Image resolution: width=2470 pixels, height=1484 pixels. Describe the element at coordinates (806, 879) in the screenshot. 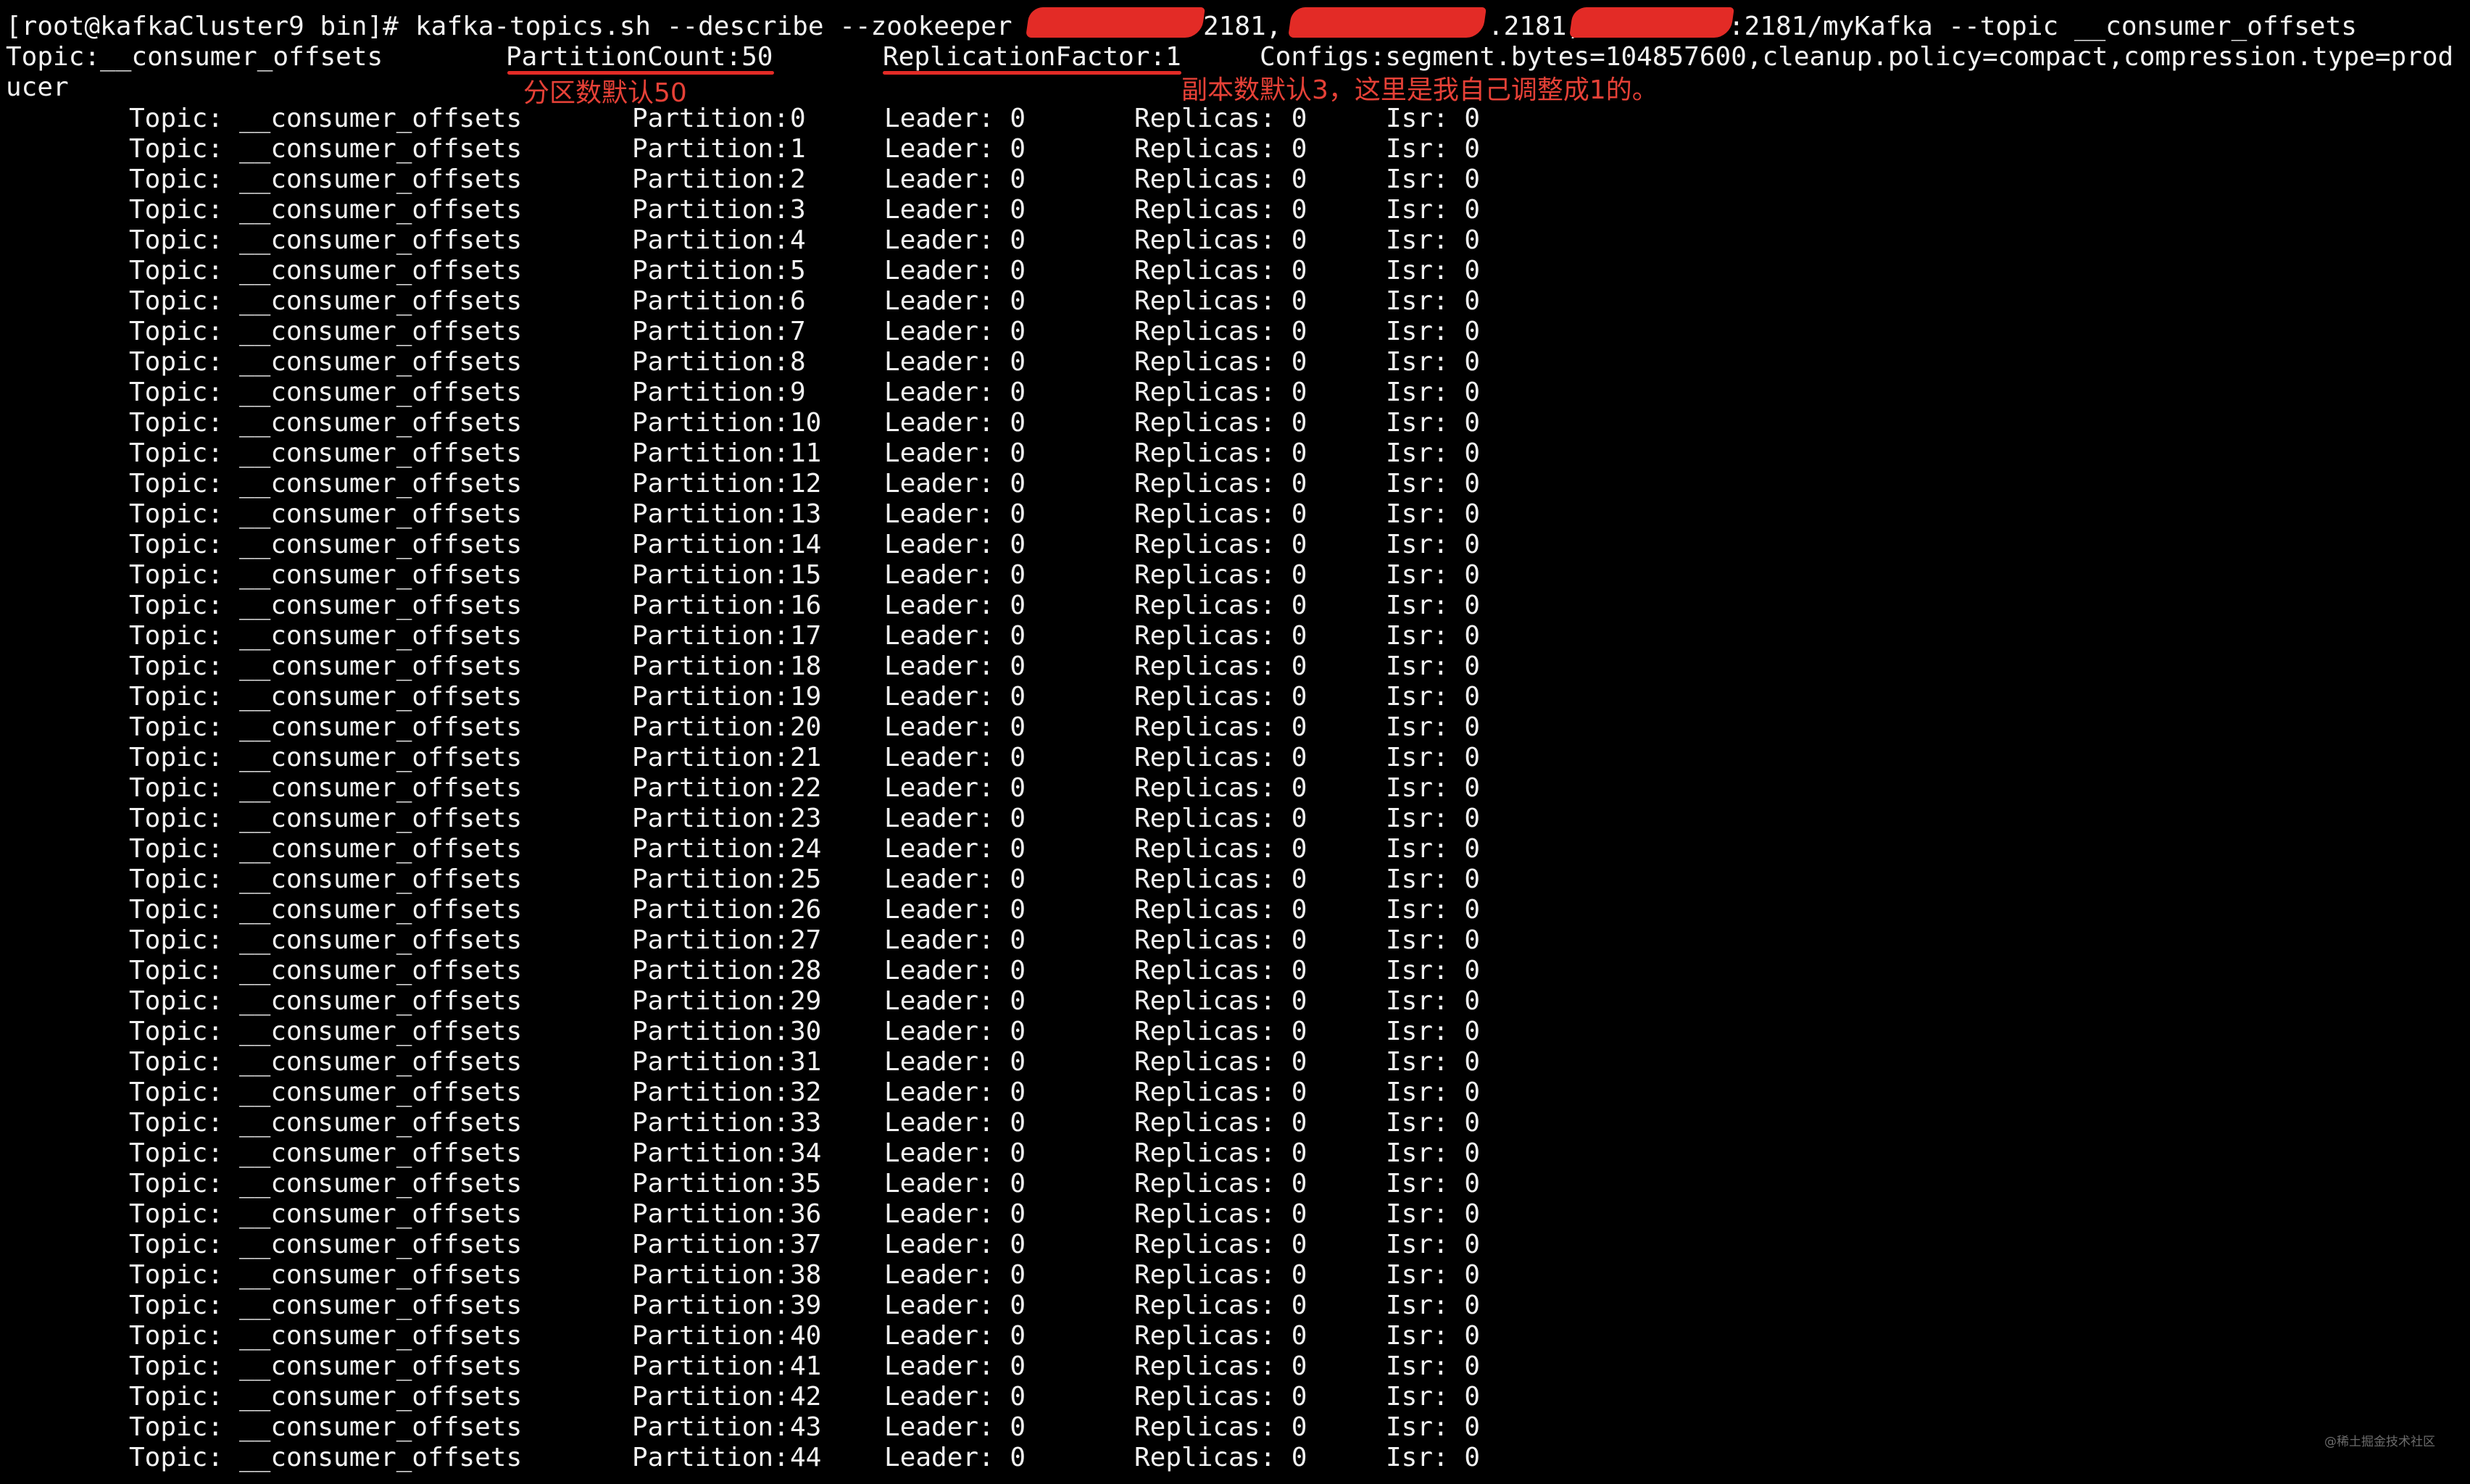

I see `row-partition-number: 25` at that location.